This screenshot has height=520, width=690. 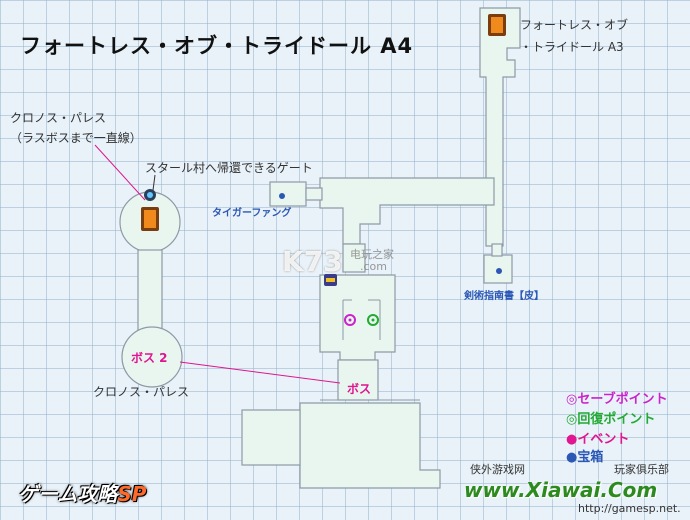 What do you see at coordinates (373, 320) in the screenshot?
I see `heal-point-dot` at bounding box center [373, 320].